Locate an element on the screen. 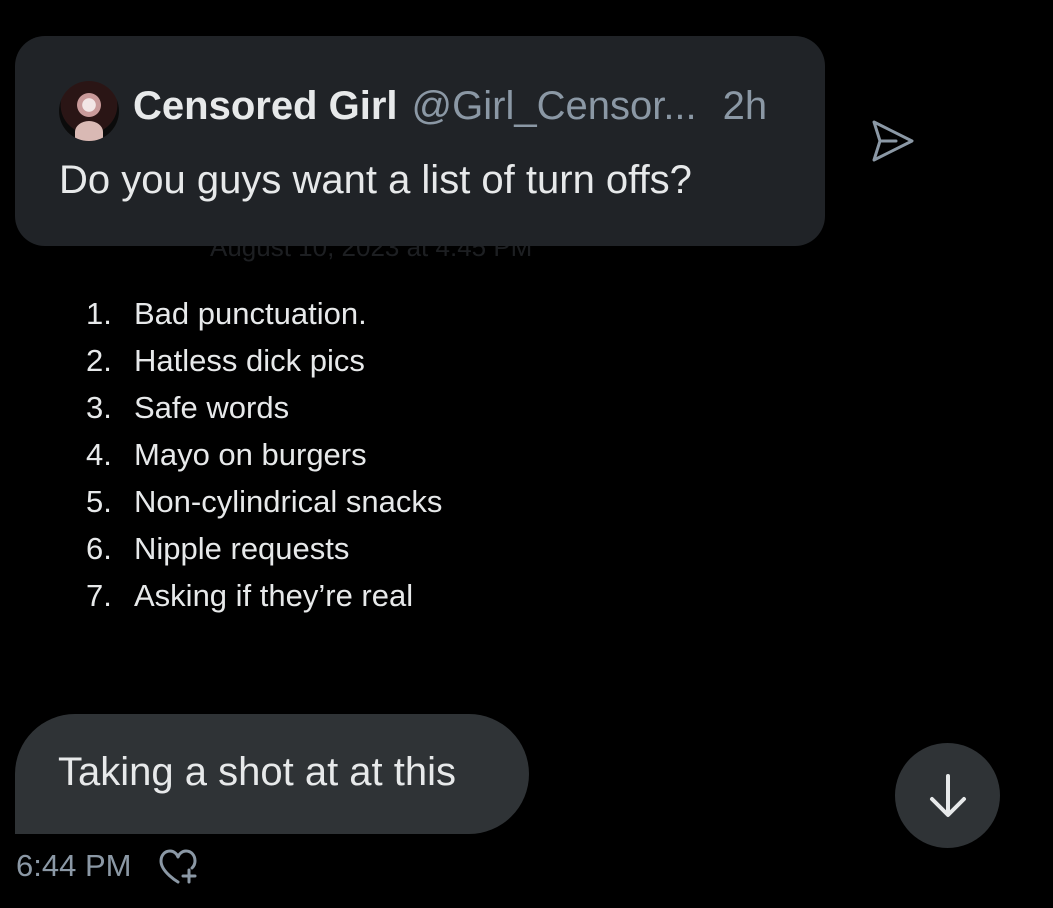  list-item: 5. Non-cylindrical snacks is located at coordinates (264, 501).